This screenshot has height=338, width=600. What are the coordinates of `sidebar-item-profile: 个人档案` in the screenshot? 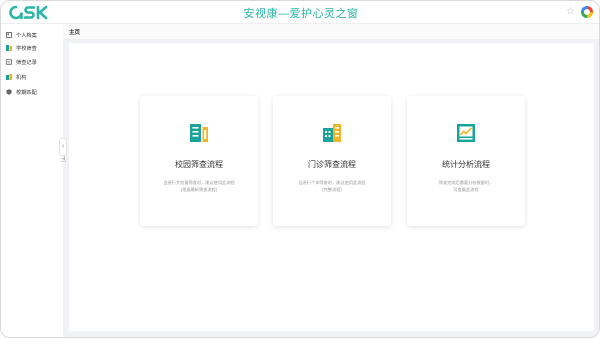 It's located at (21, 35).